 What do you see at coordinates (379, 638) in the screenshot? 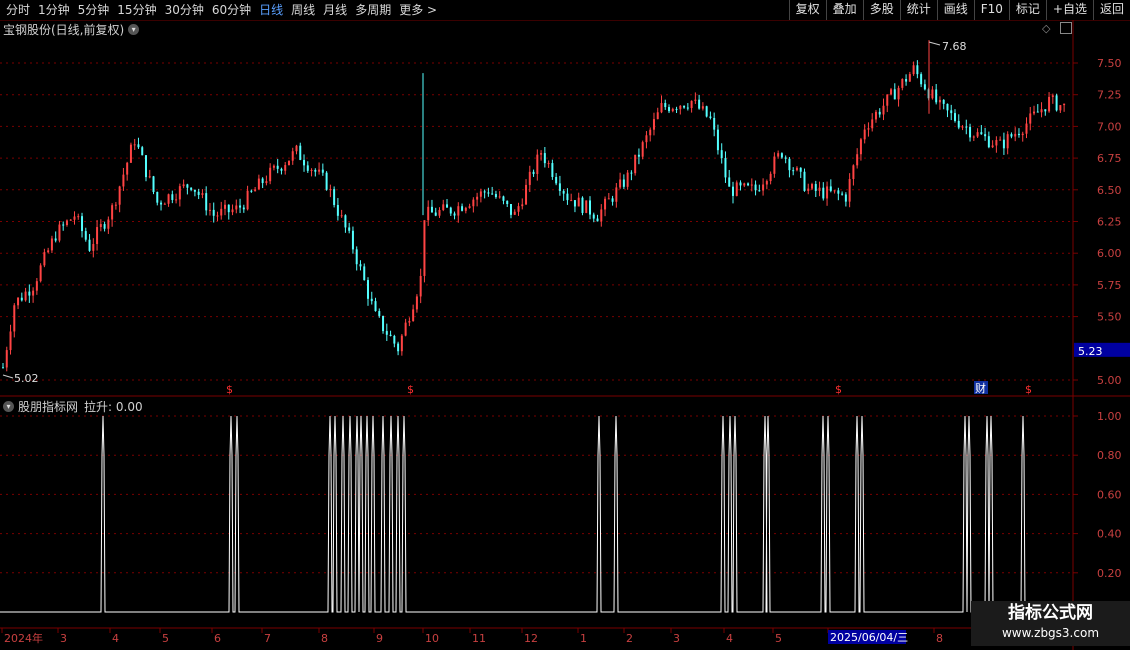
I see `date-label: 9` at bounding box center [379, 638].